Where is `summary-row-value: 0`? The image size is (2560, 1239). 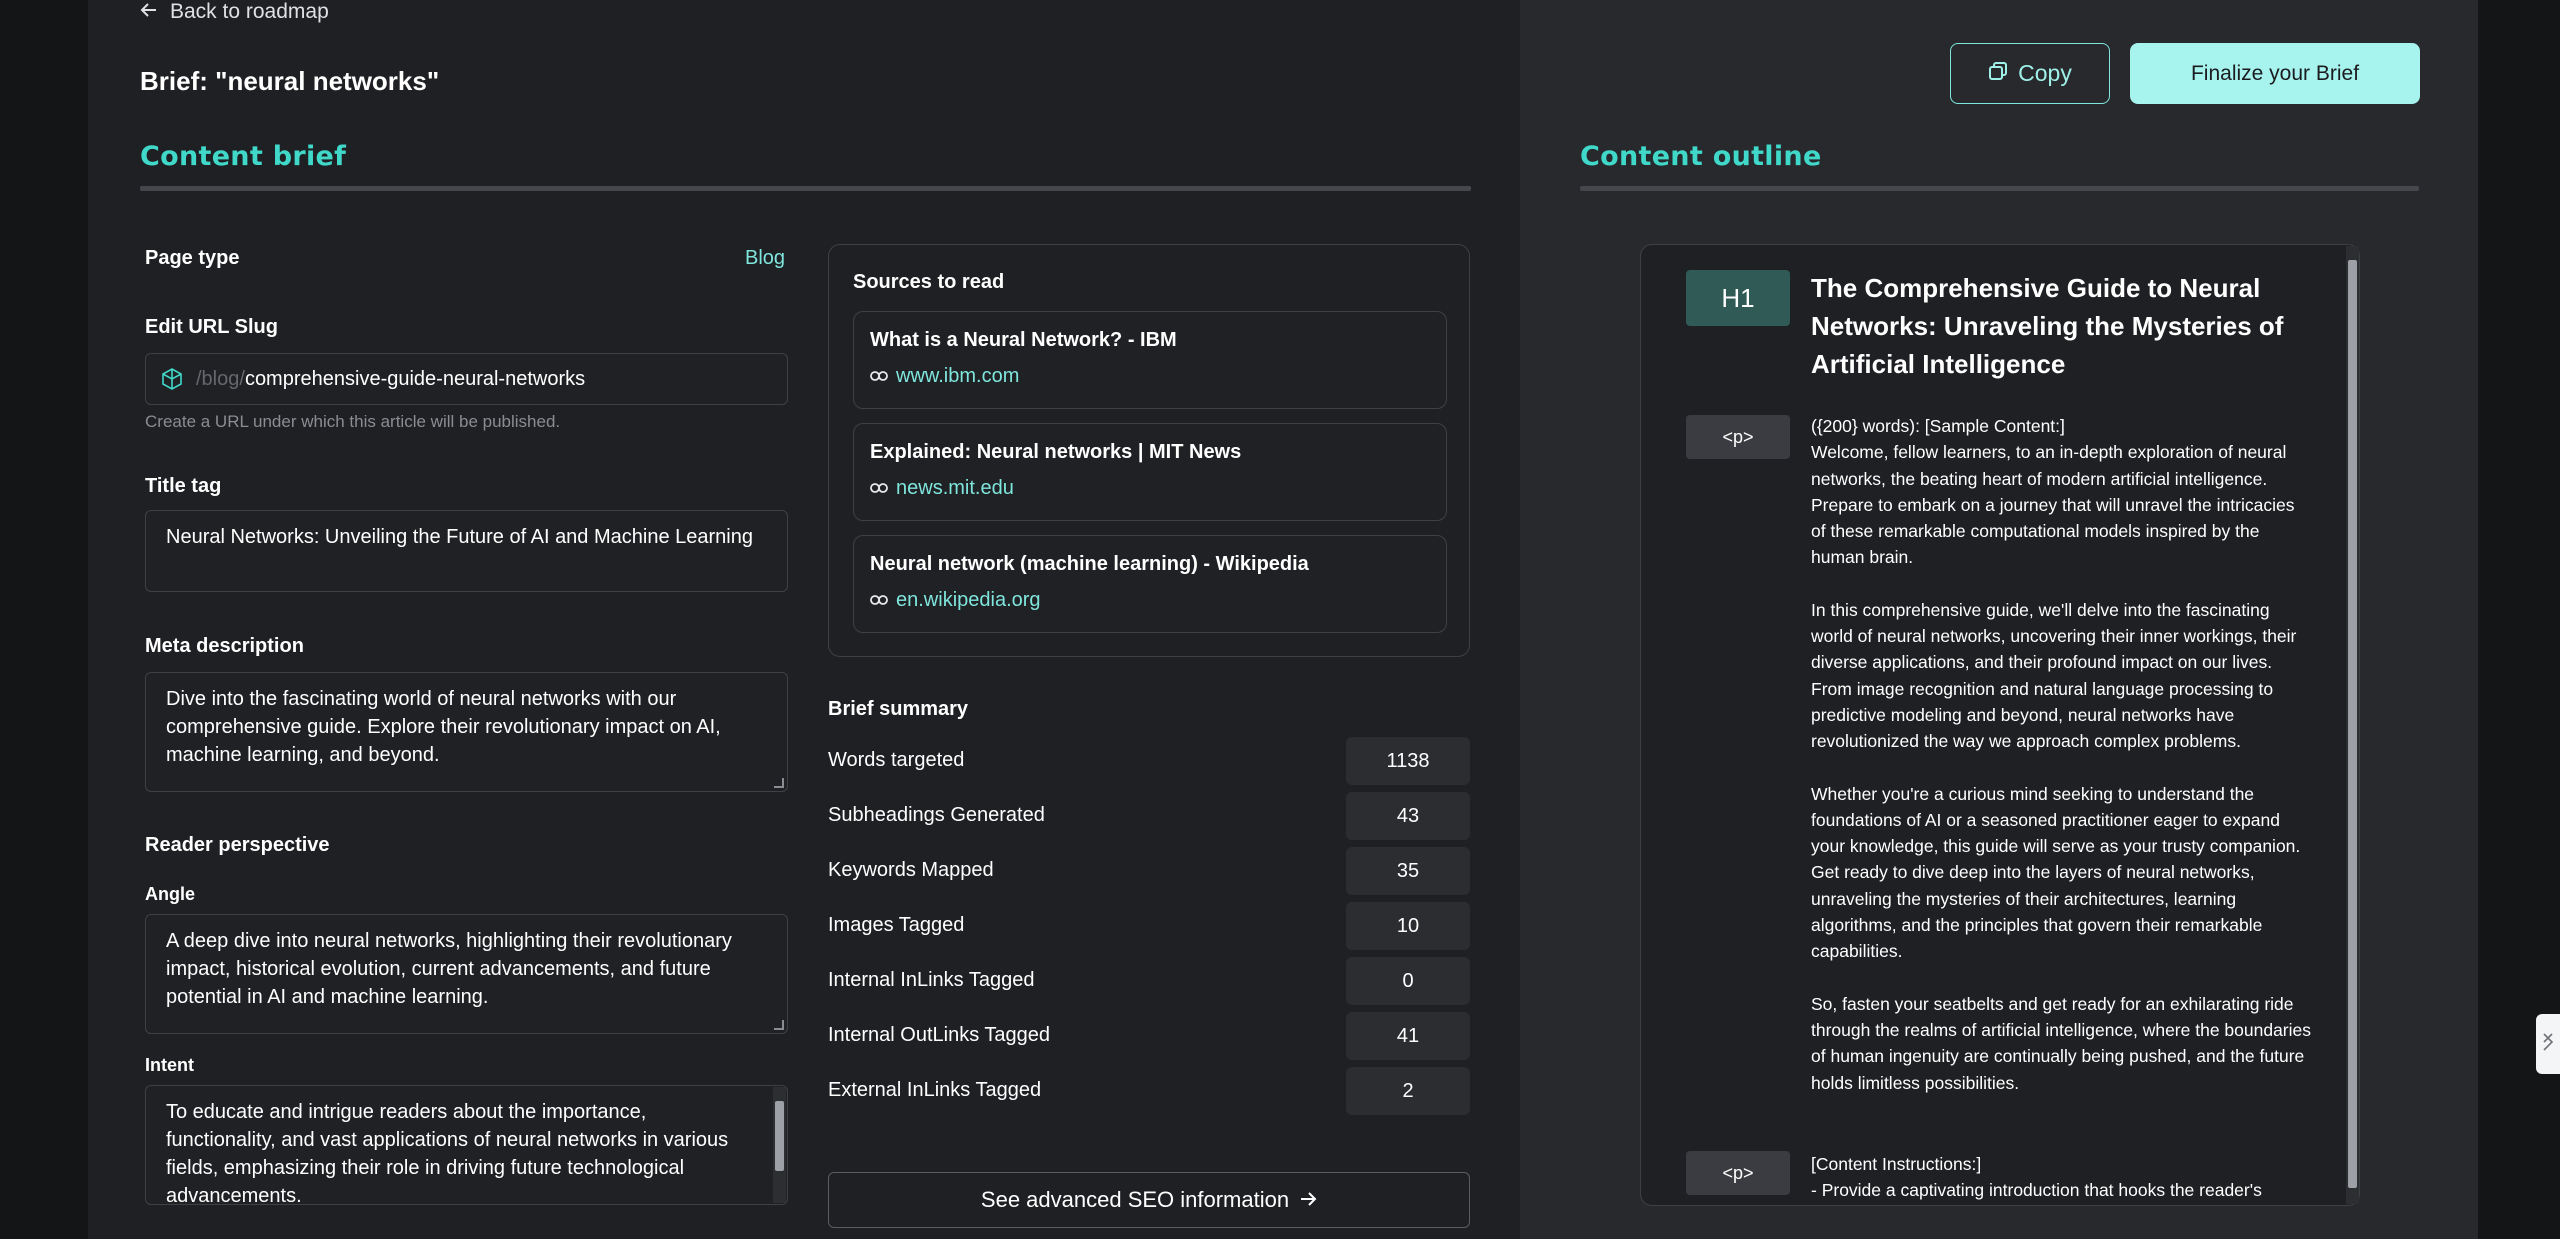
summary-row-value: 0 is located at coordinates (1408, 981).